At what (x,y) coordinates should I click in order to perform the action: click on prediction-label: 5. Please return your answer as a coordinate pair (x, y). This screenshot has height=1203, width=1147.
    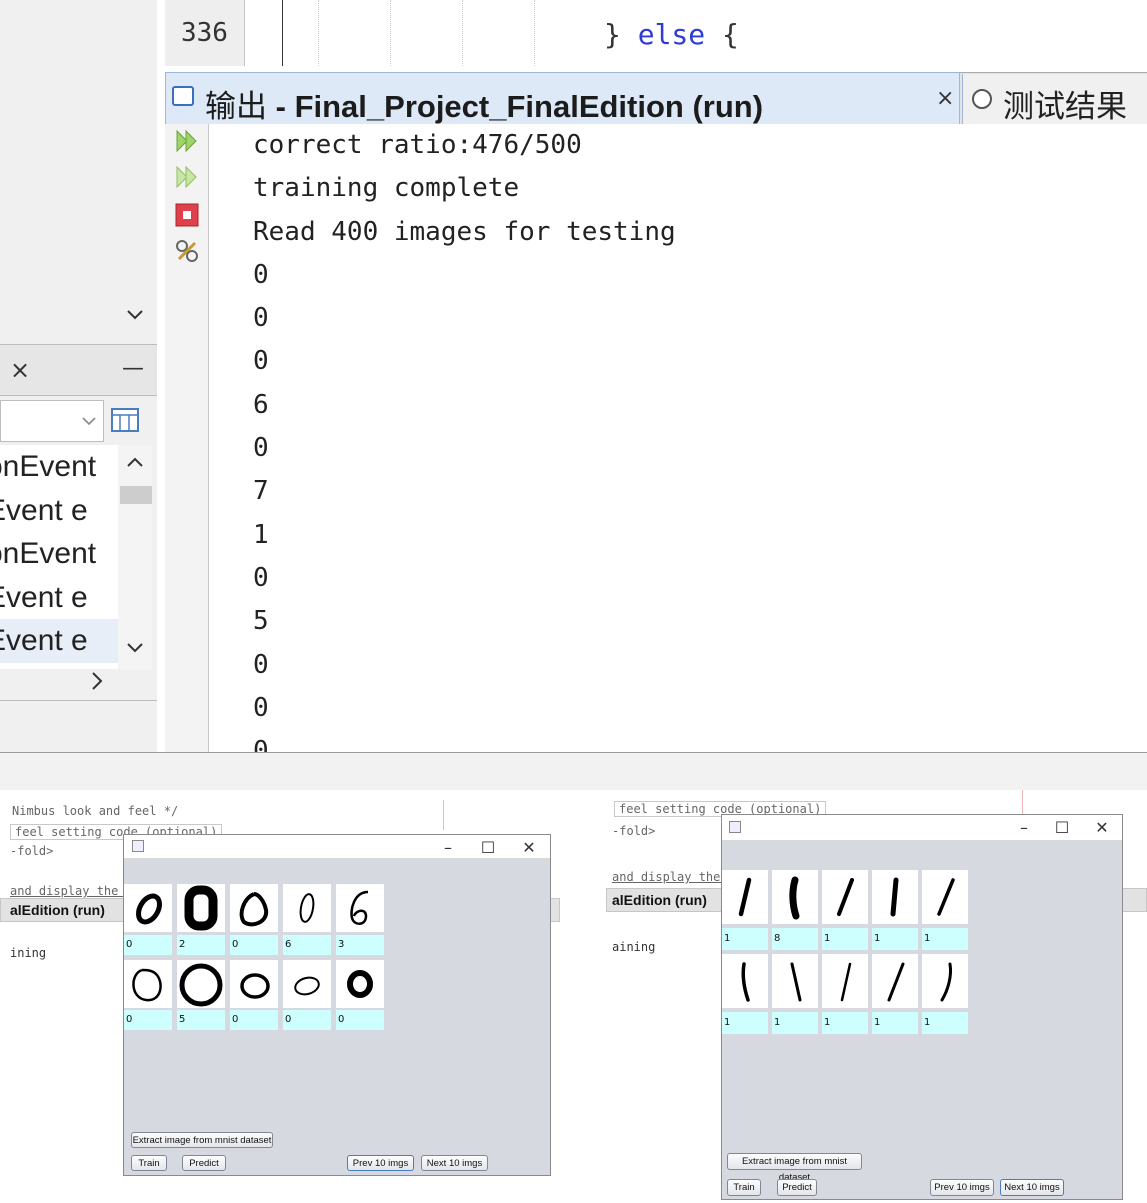
    Looking at the image, I should click on (201, 1020).